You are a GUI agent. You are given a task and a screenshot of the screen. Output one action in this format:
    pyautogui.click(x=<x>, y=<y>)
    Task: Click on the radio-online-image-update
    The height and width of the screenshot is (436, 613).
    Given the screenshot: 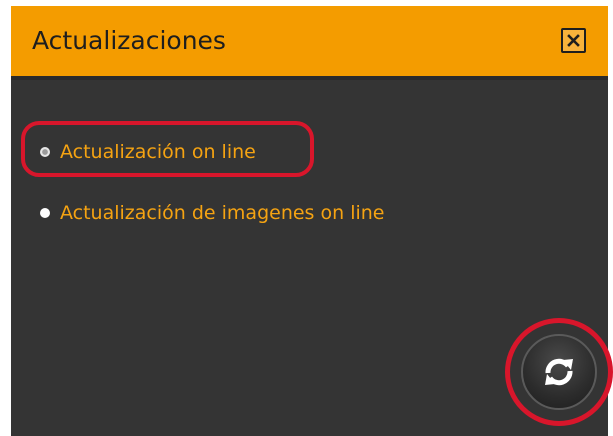 What is the action you would take?
    pyautogui.click(x=45, y=213)
    